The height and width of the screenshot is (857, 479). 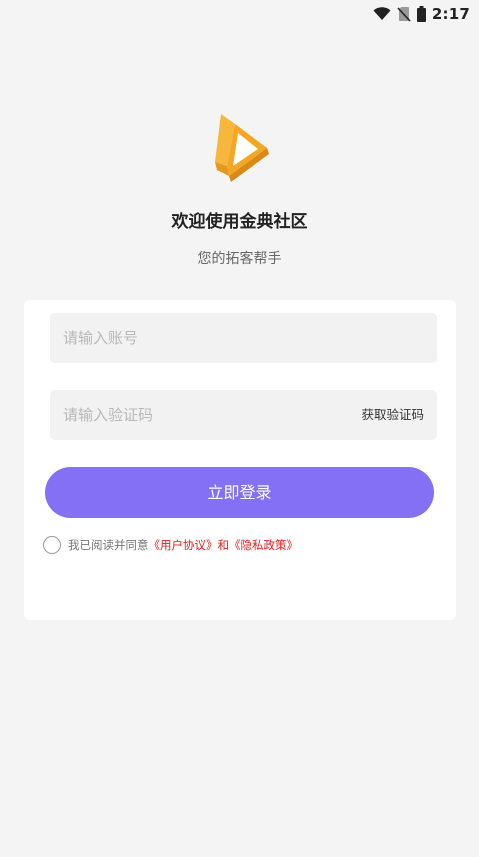 What do you see at coordinates (382, 13) in the screenshot?
I see `wifi-icon` at bounding box center [382, 13].